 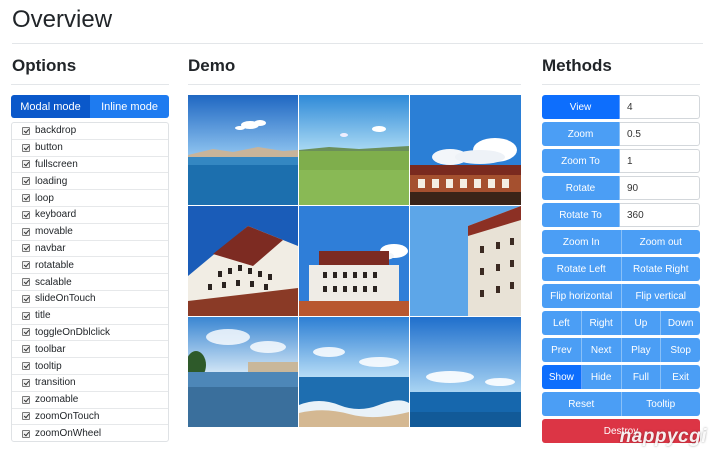 I want to click on option-label: backdrop, so click(x=56, y=131).